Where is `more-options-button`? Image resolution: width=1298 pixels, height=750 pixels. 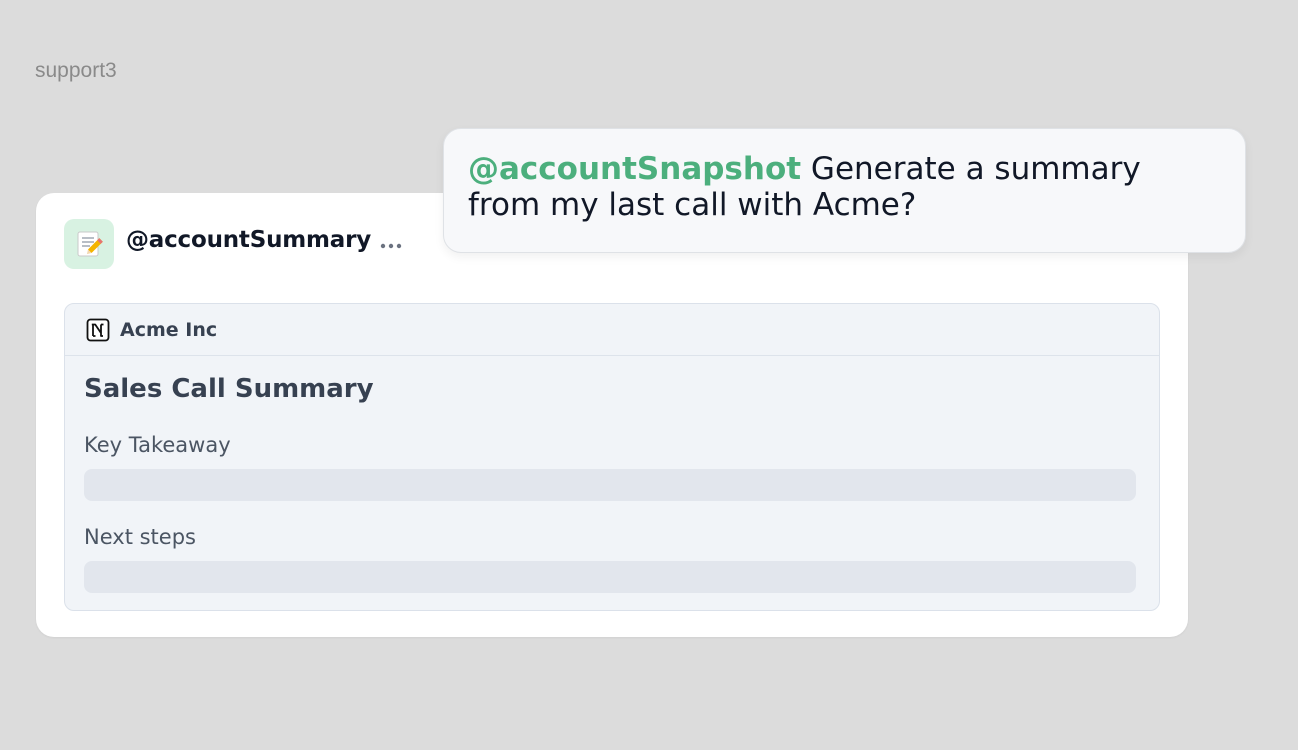
more-options-button is located at coordinates (391, 246).